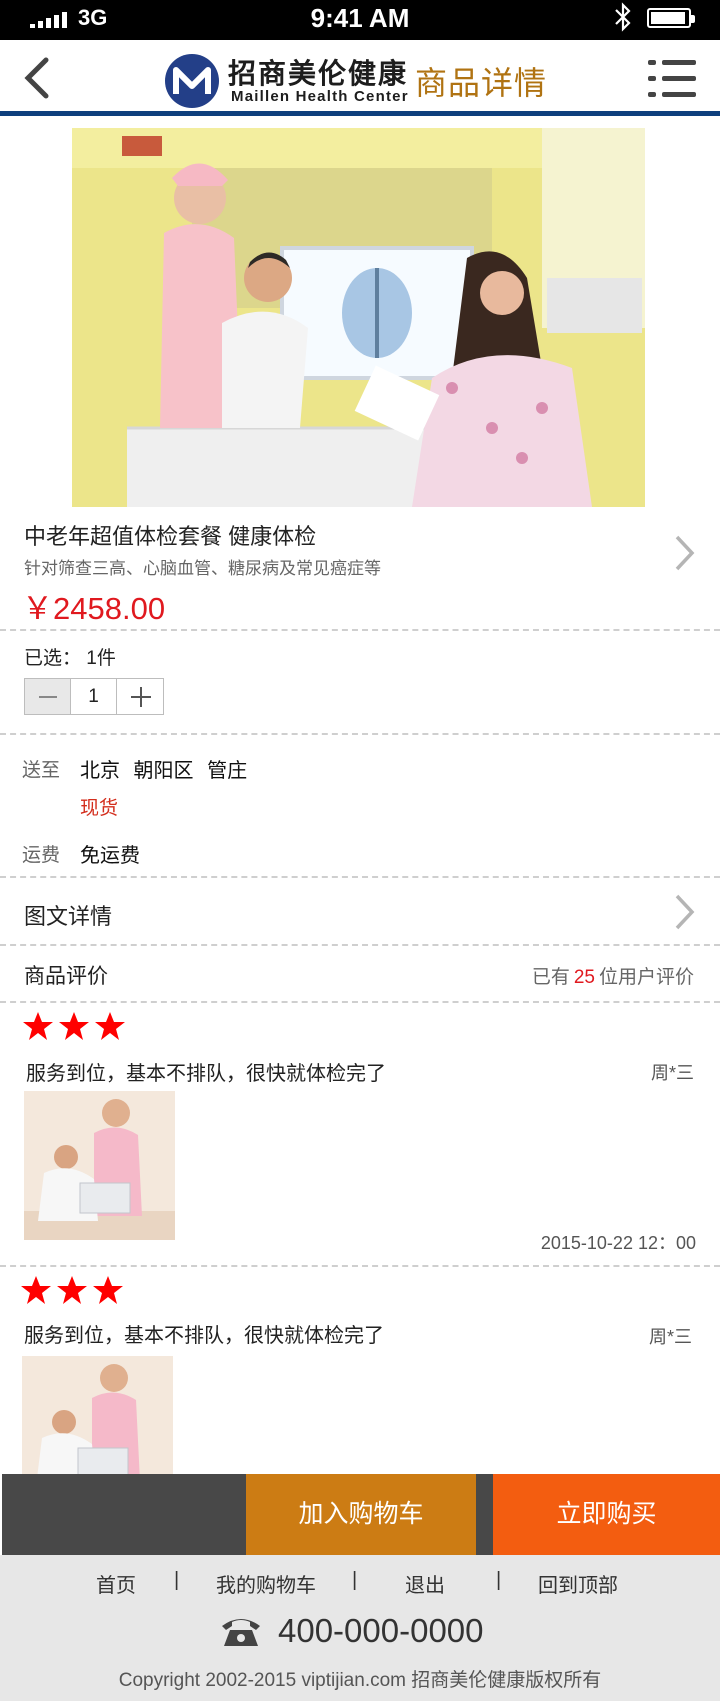  Describe the element at coordinates (41, 770) in the screenshot. I see `ship-to-label: 送至` at that location.